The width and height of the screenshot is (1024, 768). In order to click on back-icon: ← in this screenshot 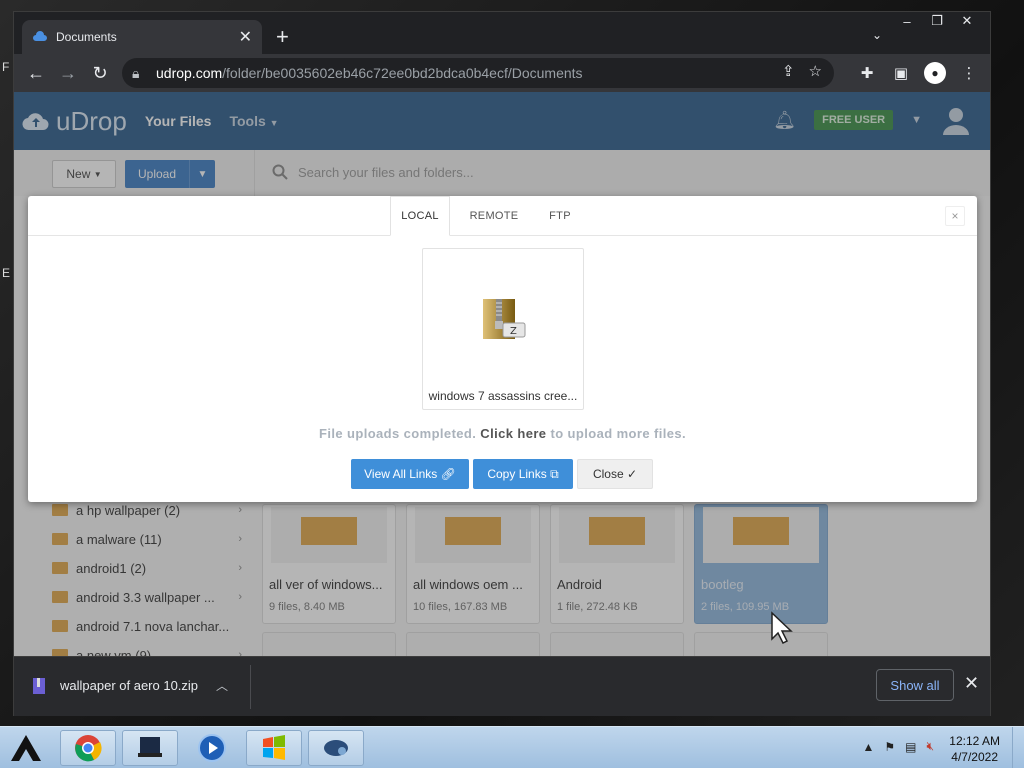, I will do `click(36, 73)`.